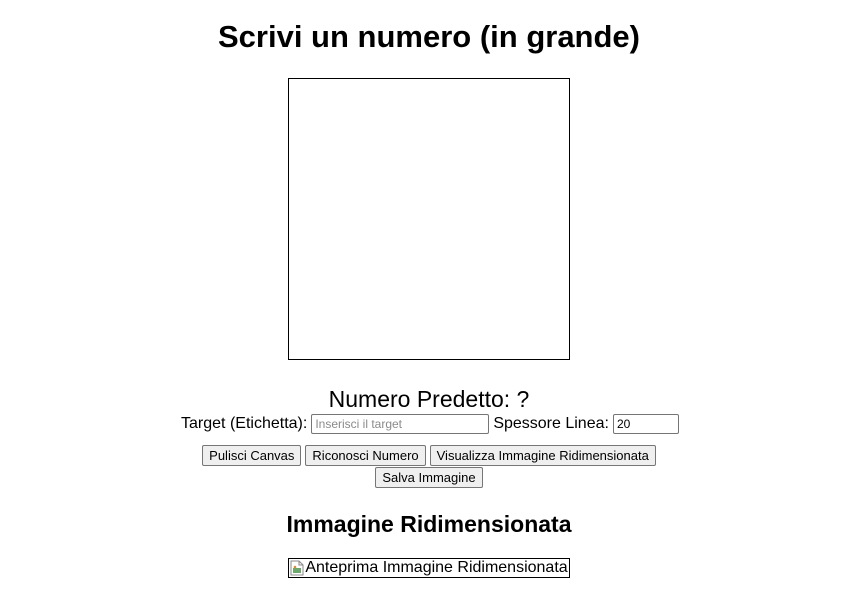  I want to click on resized-image-title: Immagine Ridimensionata, so click(429, 524).